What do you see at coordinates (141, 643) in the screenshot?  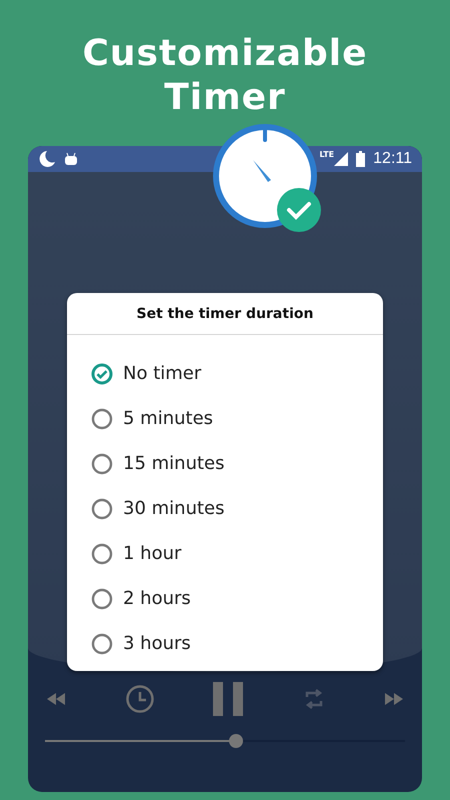 I see `duration-option: 3 hours` at bounding box center [141, 643].